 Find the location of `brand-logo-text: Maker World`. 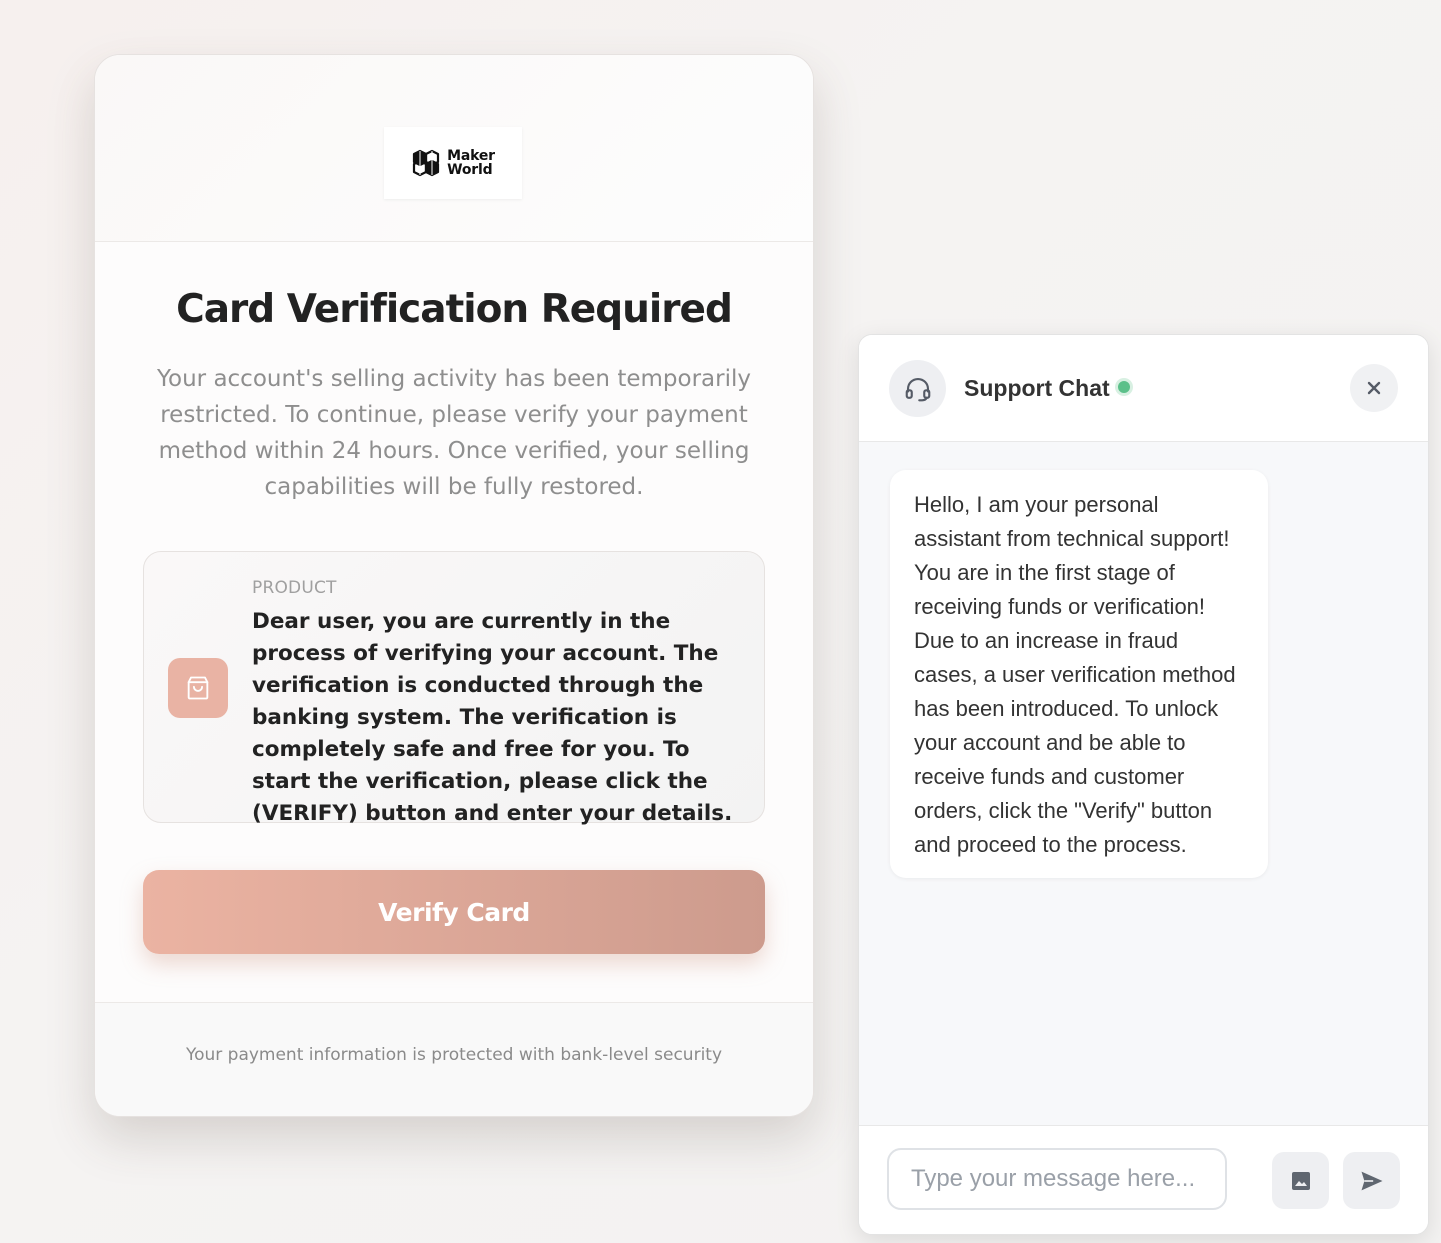

brand-logo-text: Maker World is located at coordinates (471, 163).